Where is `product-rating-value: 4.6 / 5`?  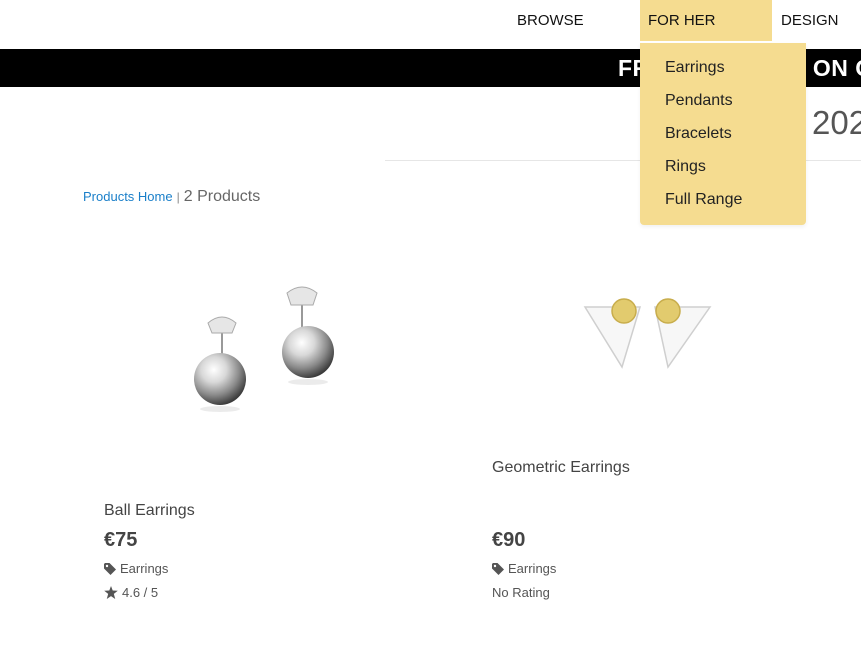
product-rating-value: 4.6 / 5 is located at coordinates (140, 592).